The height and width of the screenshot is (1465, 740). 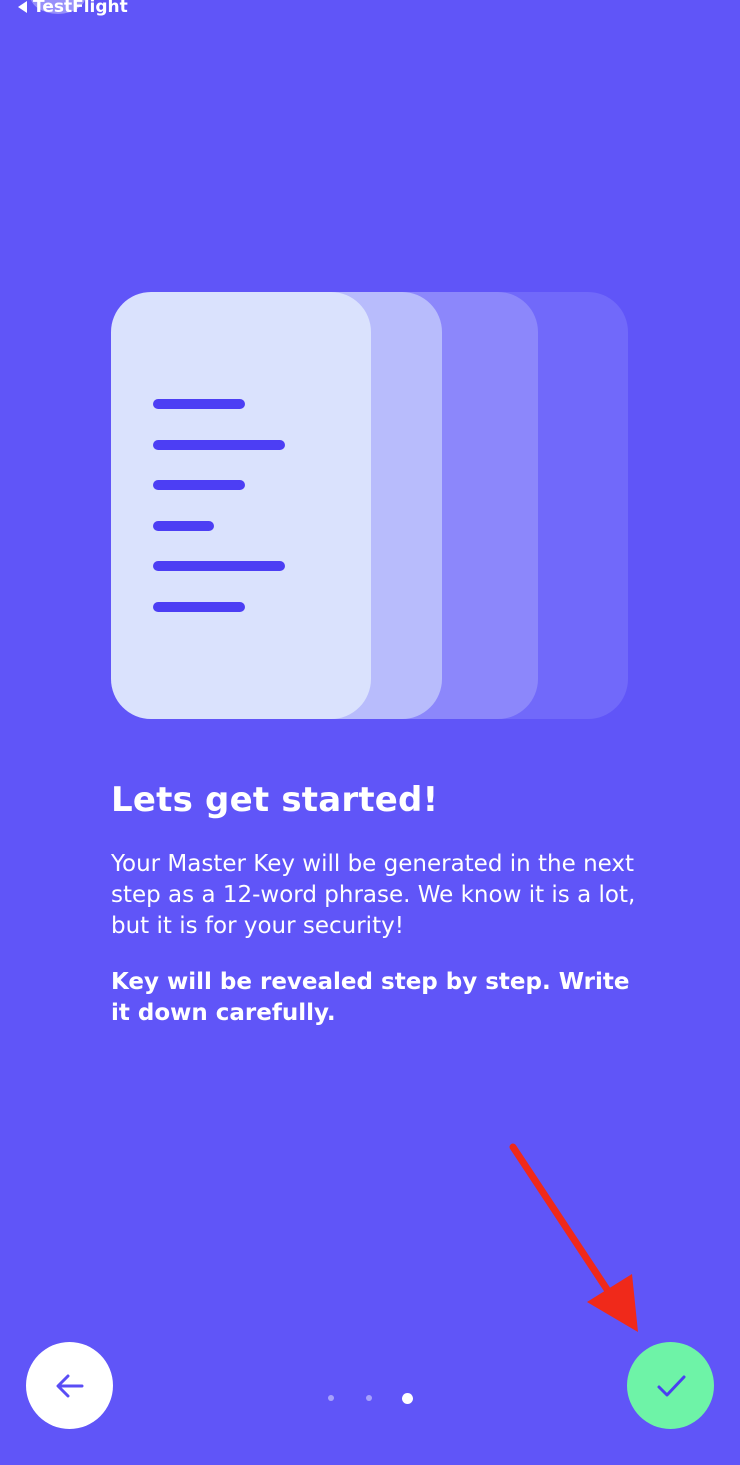 What do you see at coordinates (573, 1237) in the screenshot?
I see `annotation-arrow-icon` at bounding box center [573, 1237].